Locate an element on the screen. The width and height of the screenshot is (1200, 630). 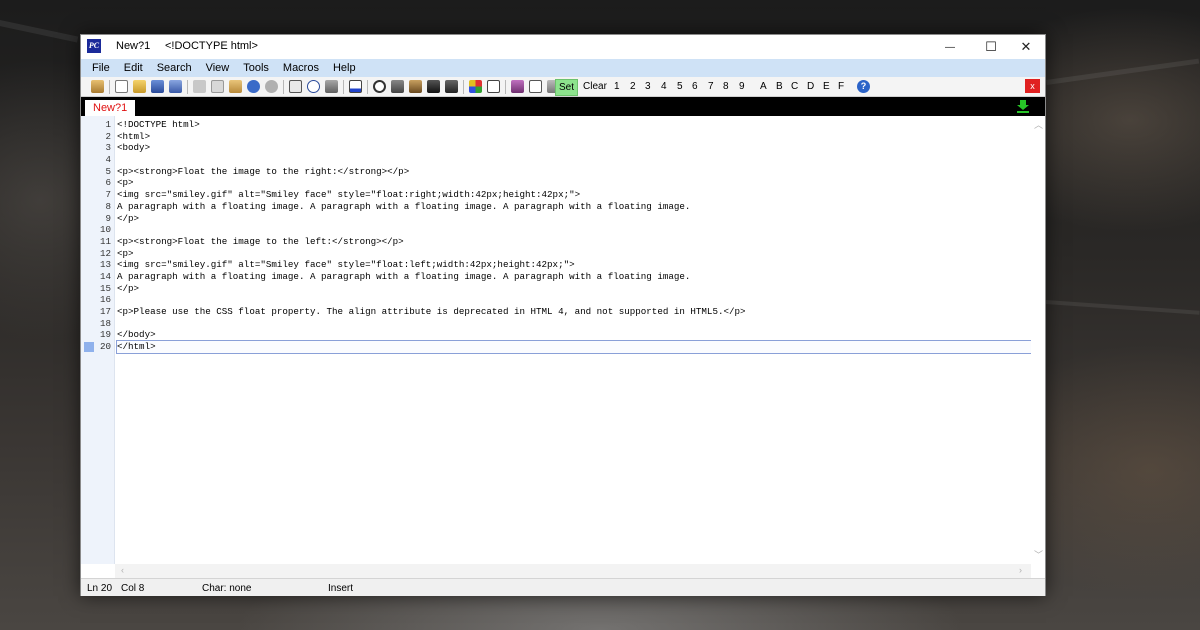
menu-tools: Tools is located at coordinates (256, 68).